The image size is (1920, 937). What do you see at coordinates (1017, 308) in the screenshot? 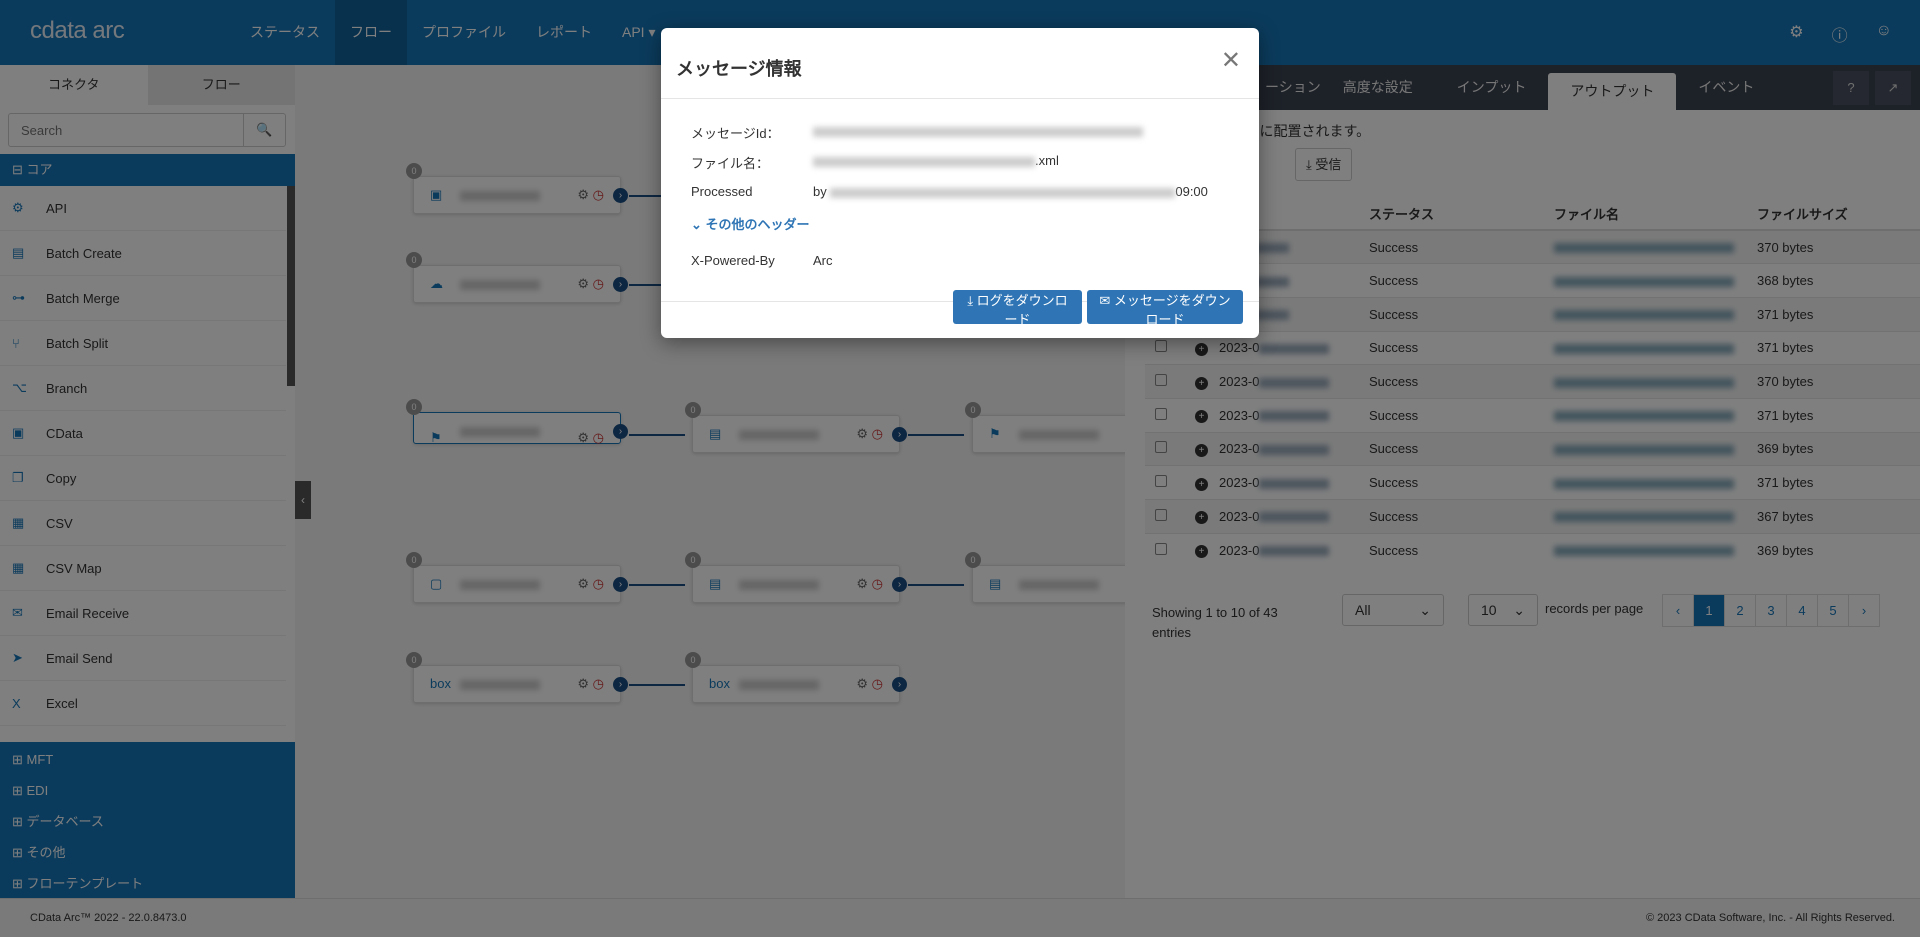
I see `download-log-button: ⤓ ログをダウンロード` at bounding box center [1017, 308].